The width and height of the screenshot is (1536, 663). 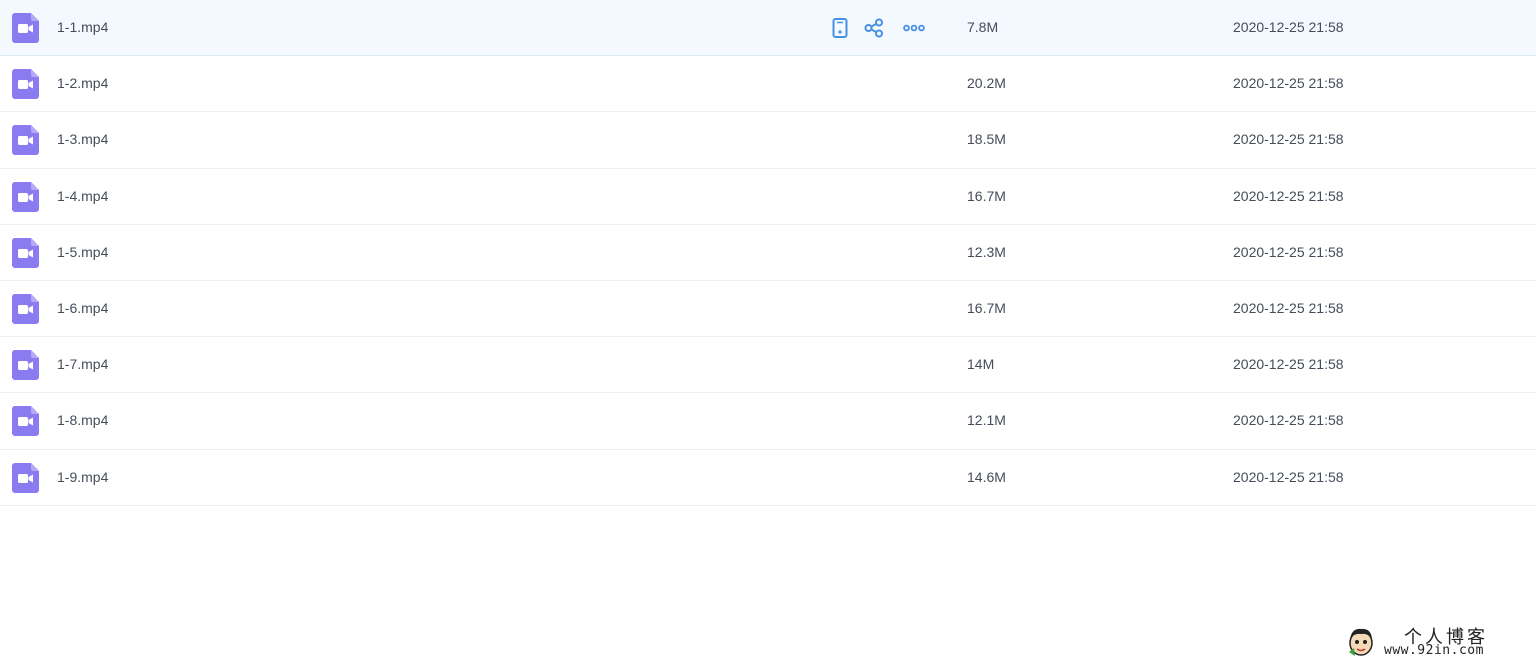 I want to click on watermark-url: www.92in.com, so click(x=1434, y=650).